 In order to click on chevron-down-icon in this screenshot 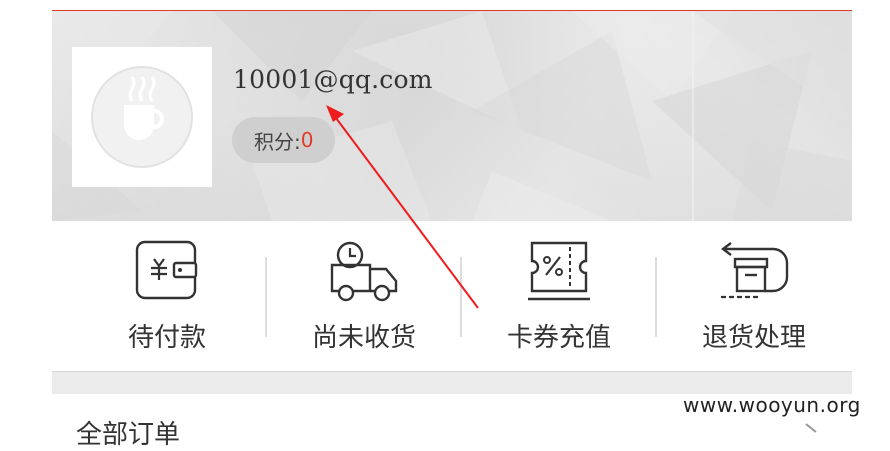, I will do `click(811, 428)`.